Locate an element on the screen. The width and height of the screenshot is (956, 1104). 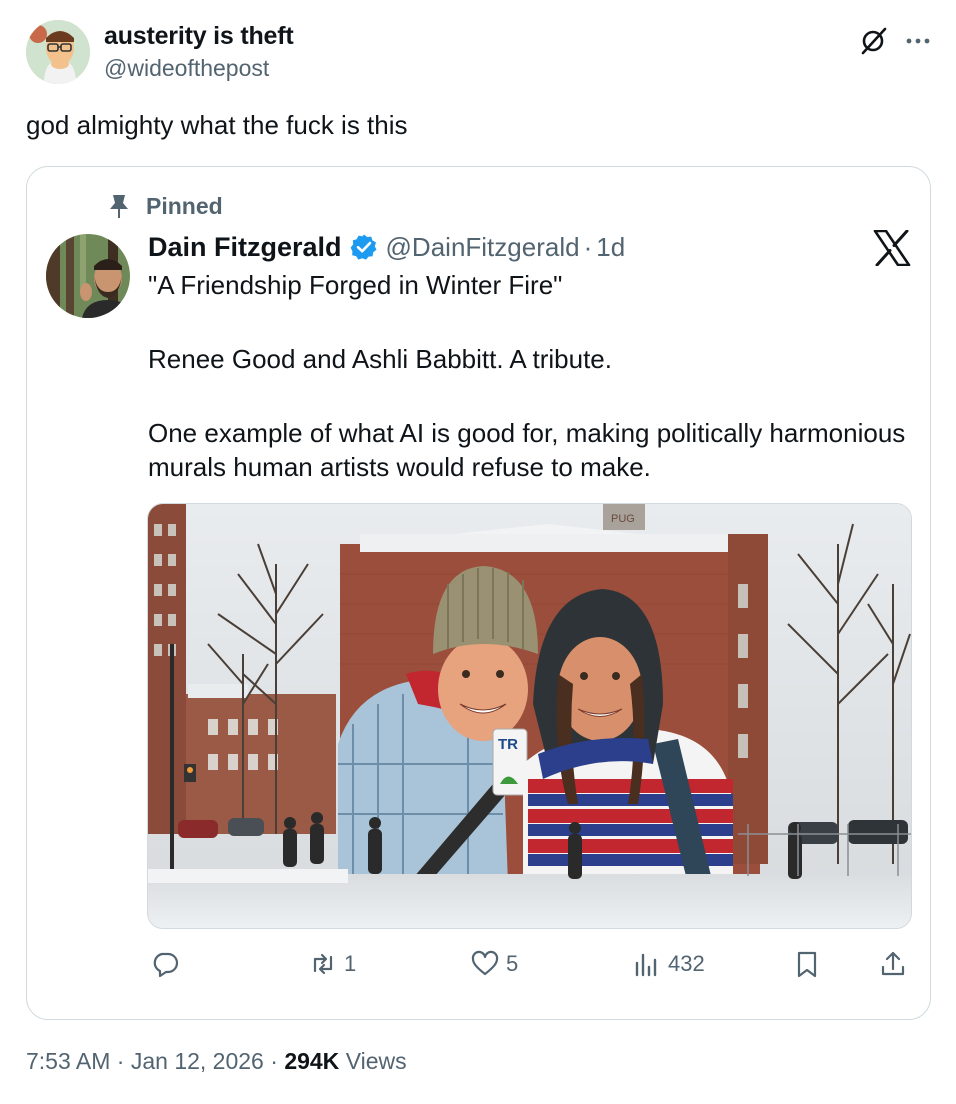
quoted-text-line-2: Renee Good and Ashli Babbitt. A tribute. is located at coordinates (380, 359).